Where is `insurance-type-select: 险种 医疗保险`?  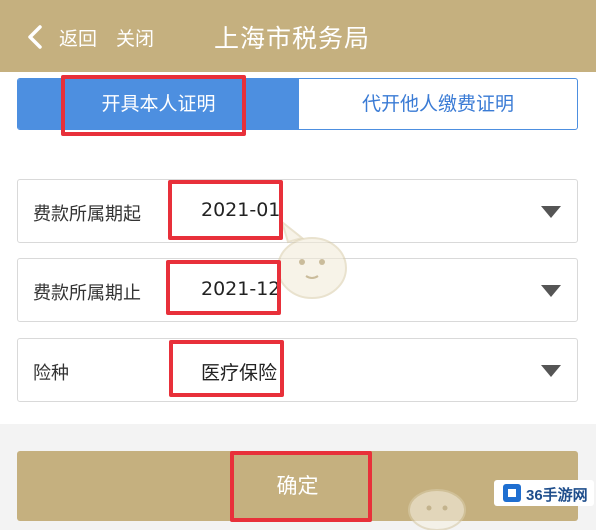 insurance-type-select: 险种 医疗保险 is located at coordinates (297, 370).